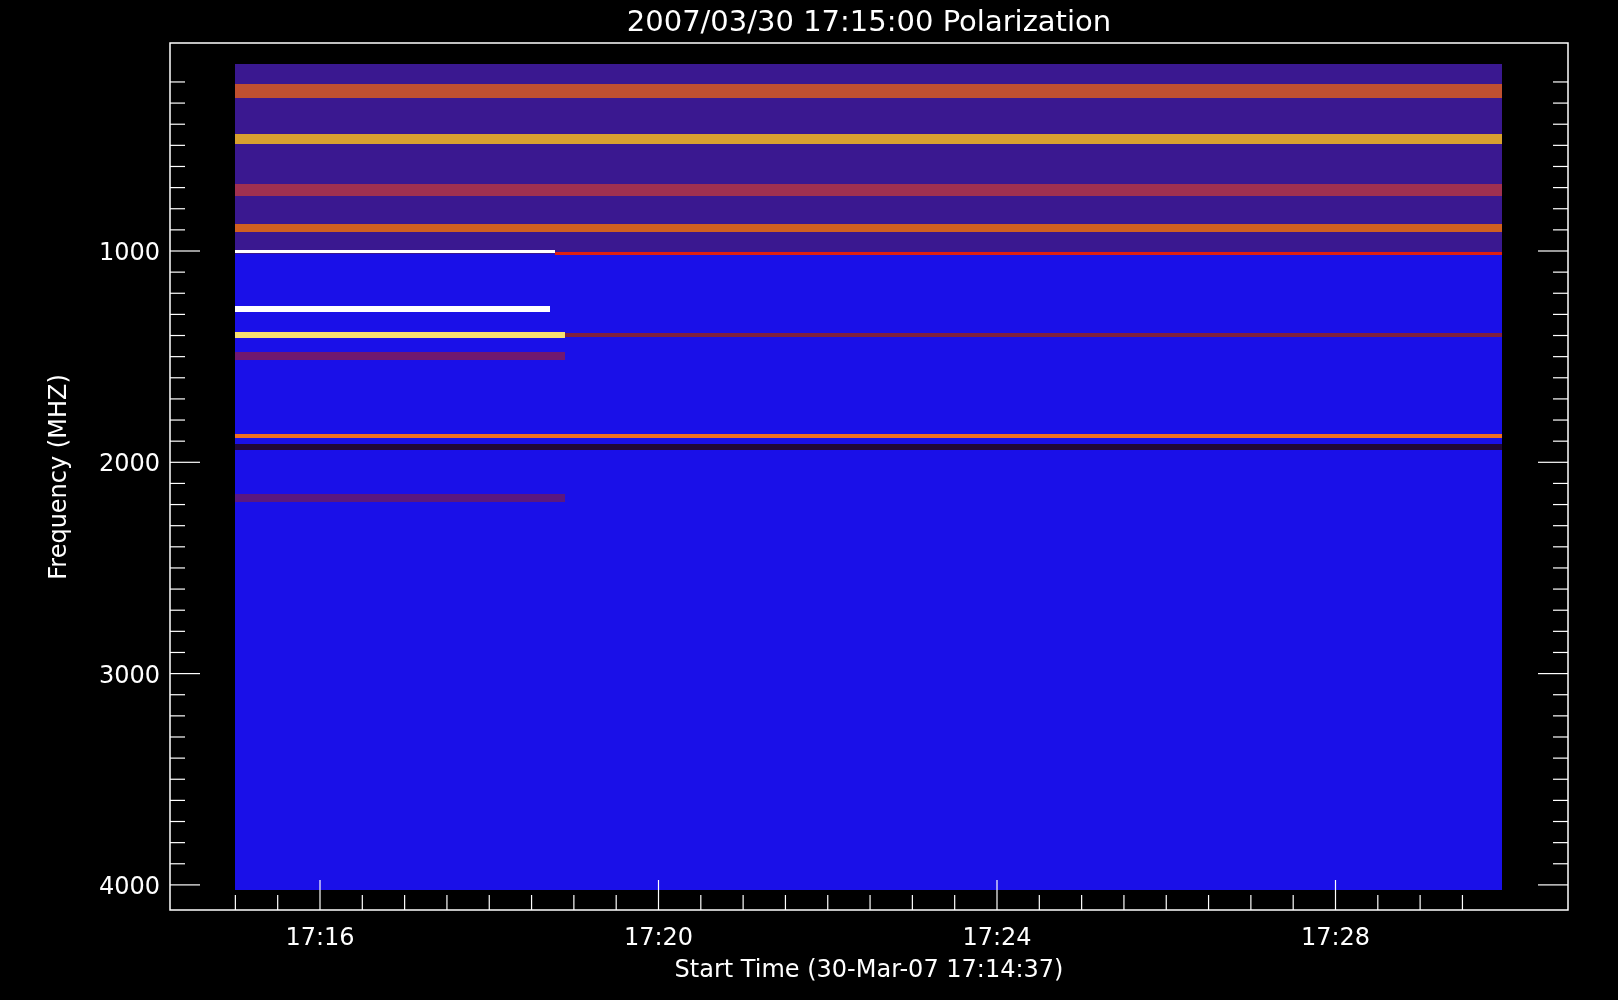  What do you see at coordinates (58, 477) in the screenshot?
I see `y-axis-label: Frequency (MHZ)` at bounding box center [58, 477].